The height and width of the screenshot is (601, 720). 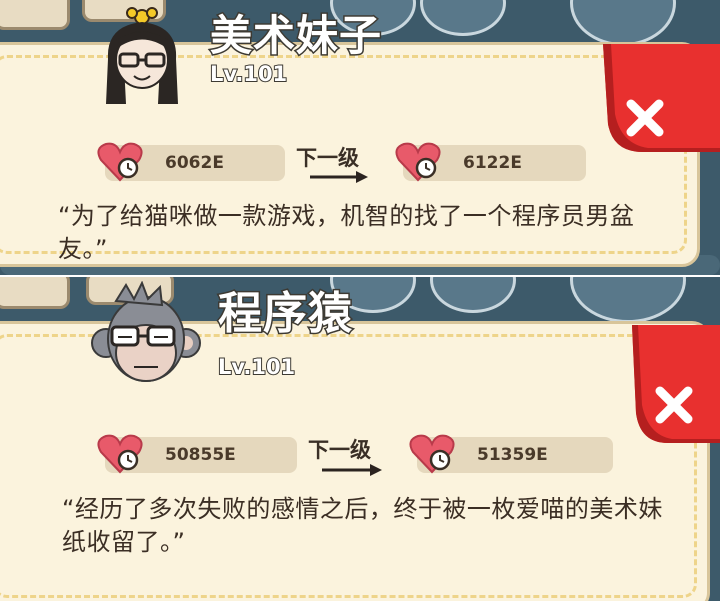 I want to click on next-value: 51359E, so click(x=512, y=455).